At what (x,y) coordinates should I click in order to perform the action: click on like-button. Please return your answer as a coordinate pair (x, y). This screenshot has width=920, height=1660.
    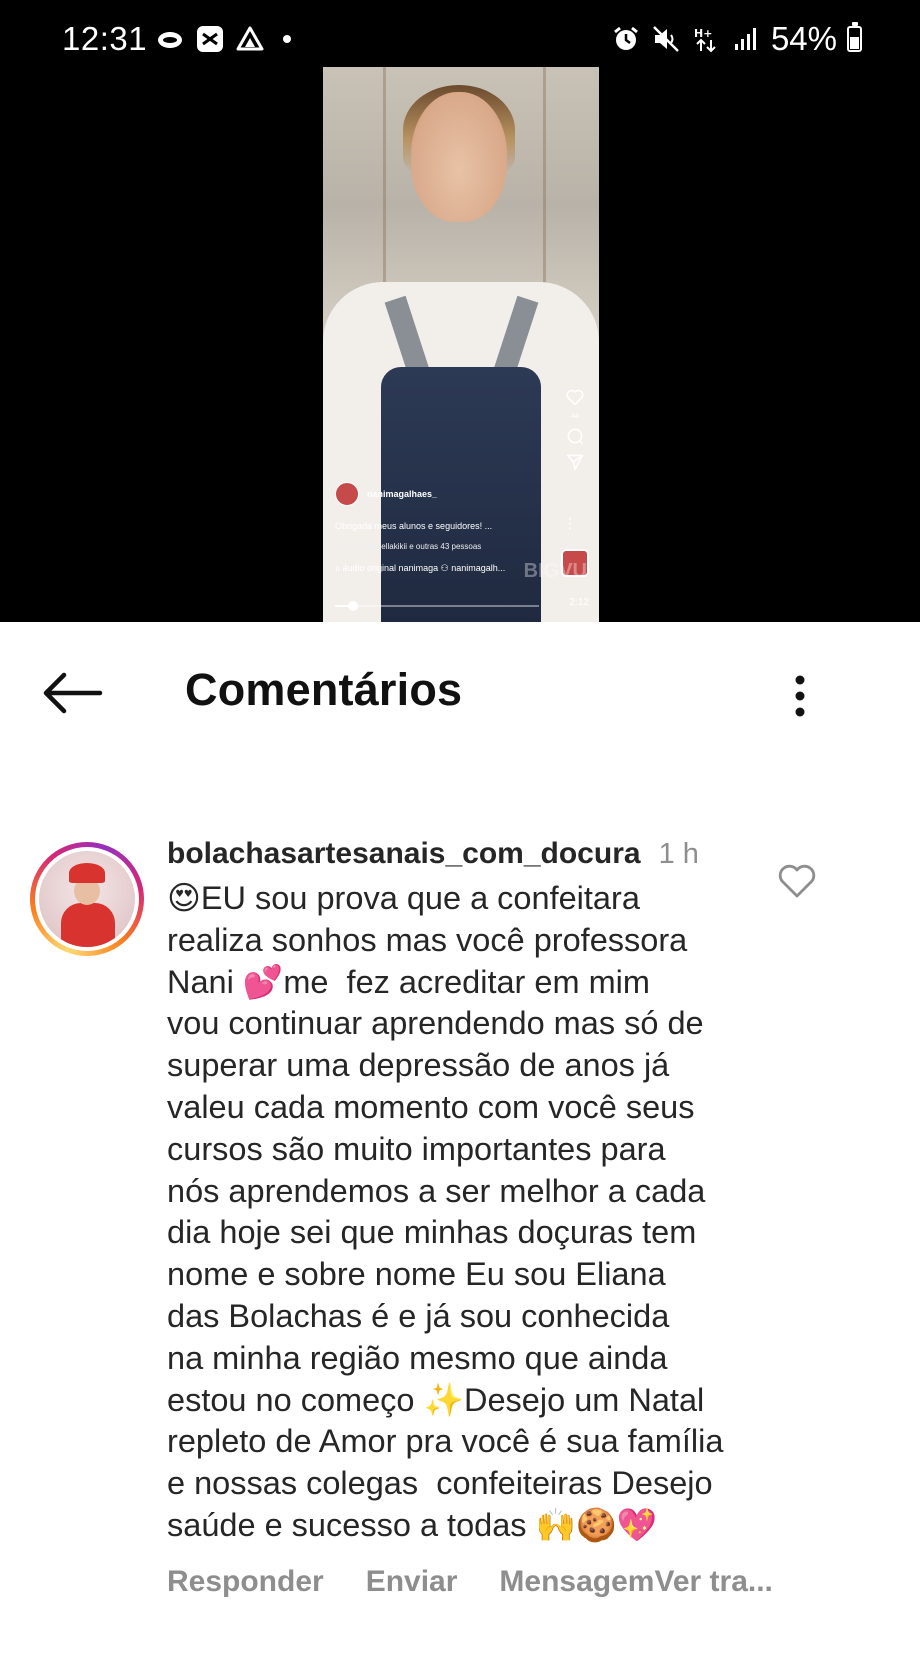
    Looking at the image, I should click on (797, 881).